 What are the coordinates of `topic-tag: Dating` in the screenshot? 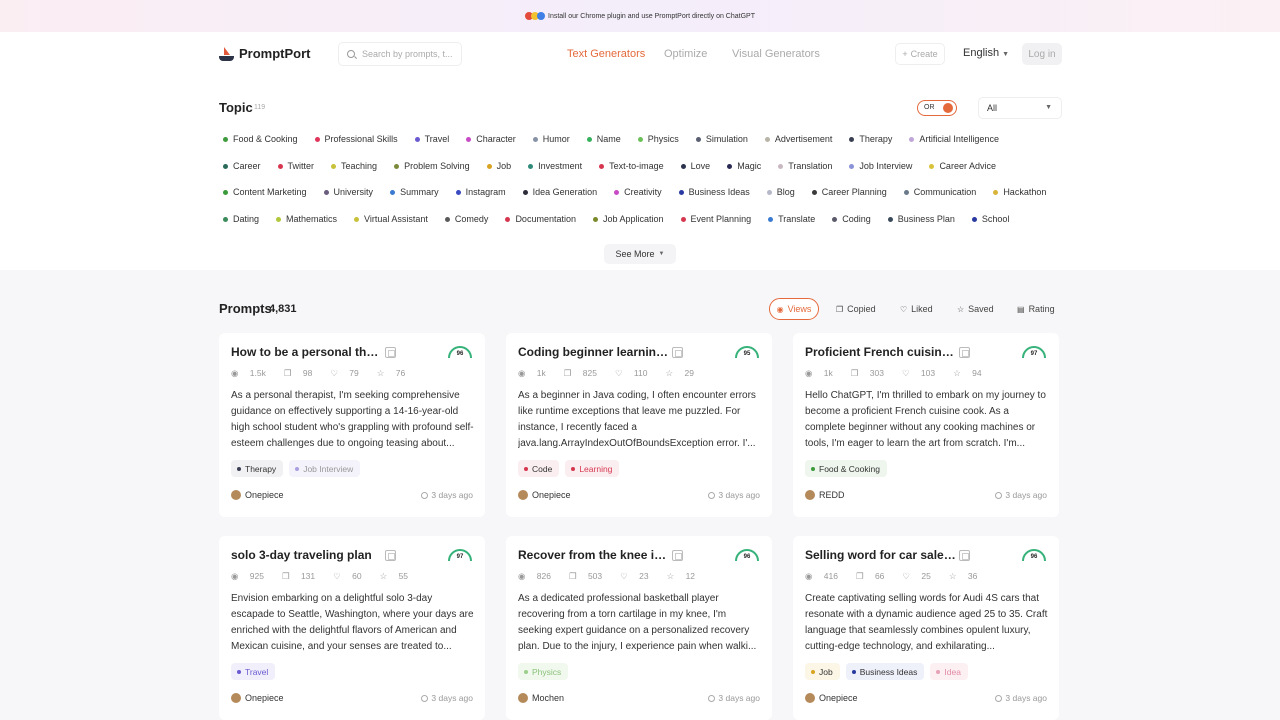 It's located at (241, 219).